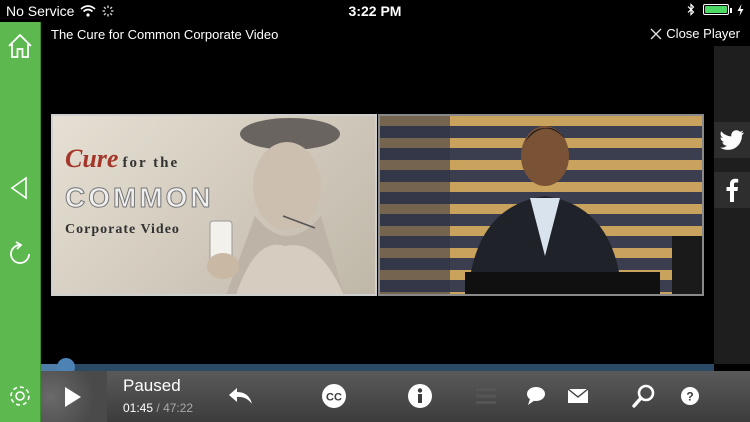 The height and width of the screenshot is (422, 750). I want to click on comment-button, so click(536, 396).